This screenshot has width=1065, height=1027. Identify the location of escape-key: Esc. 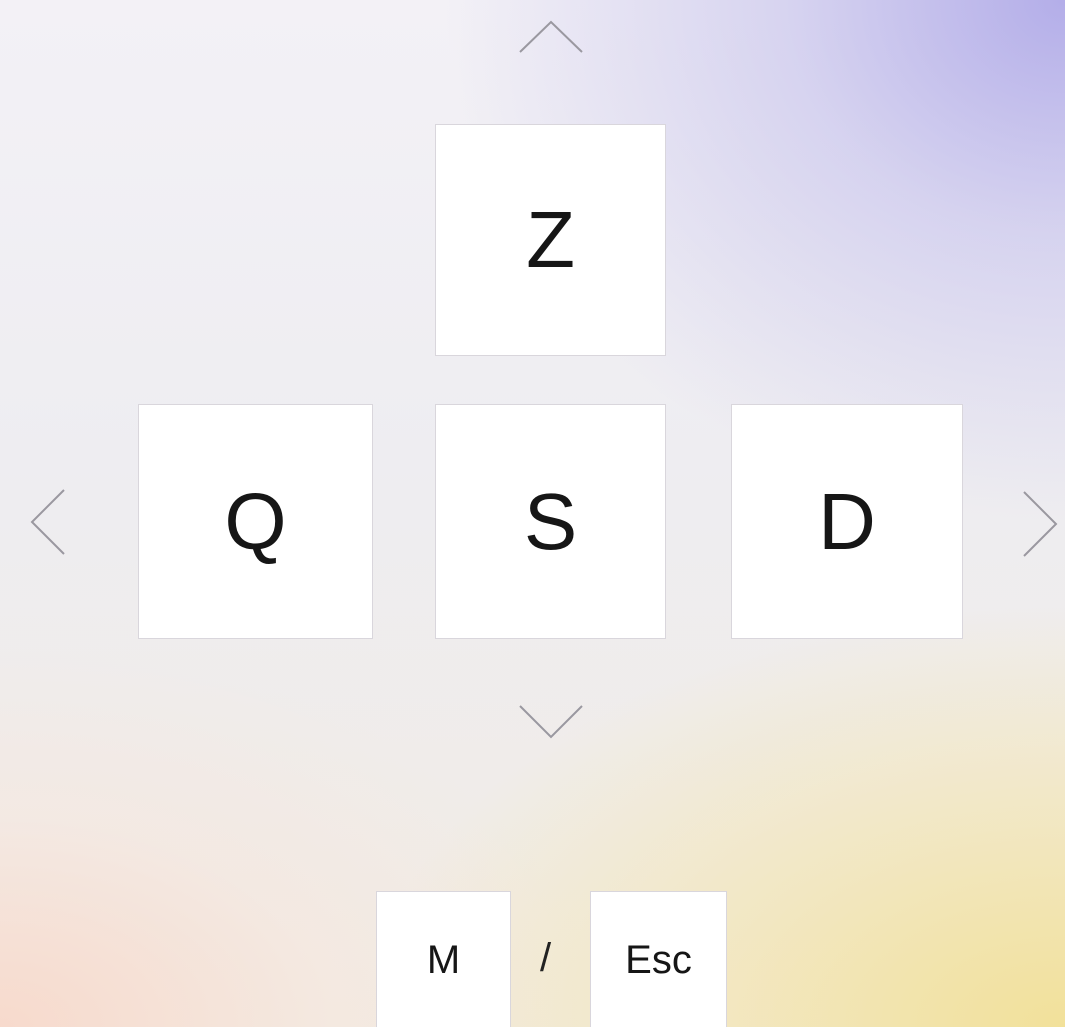
(658, 959).